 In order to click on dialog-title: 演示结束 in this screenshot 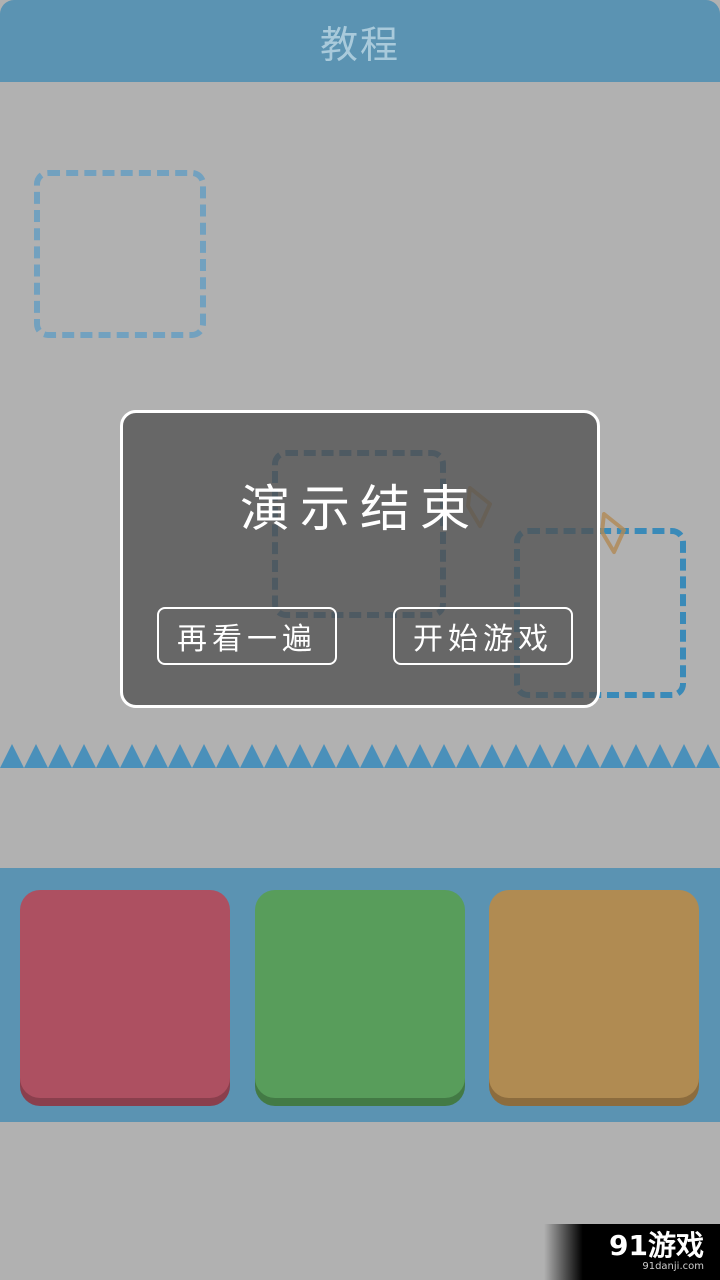, I will do `click(360, 509)`.